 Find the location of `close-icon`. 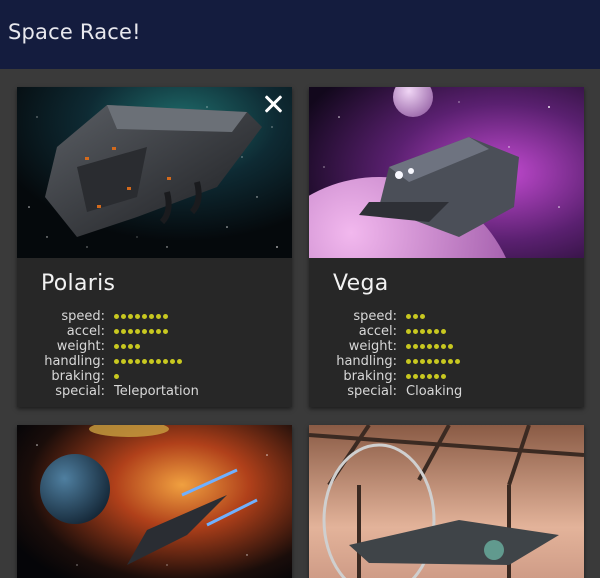

close-icon is located at coordinates (273, 104).